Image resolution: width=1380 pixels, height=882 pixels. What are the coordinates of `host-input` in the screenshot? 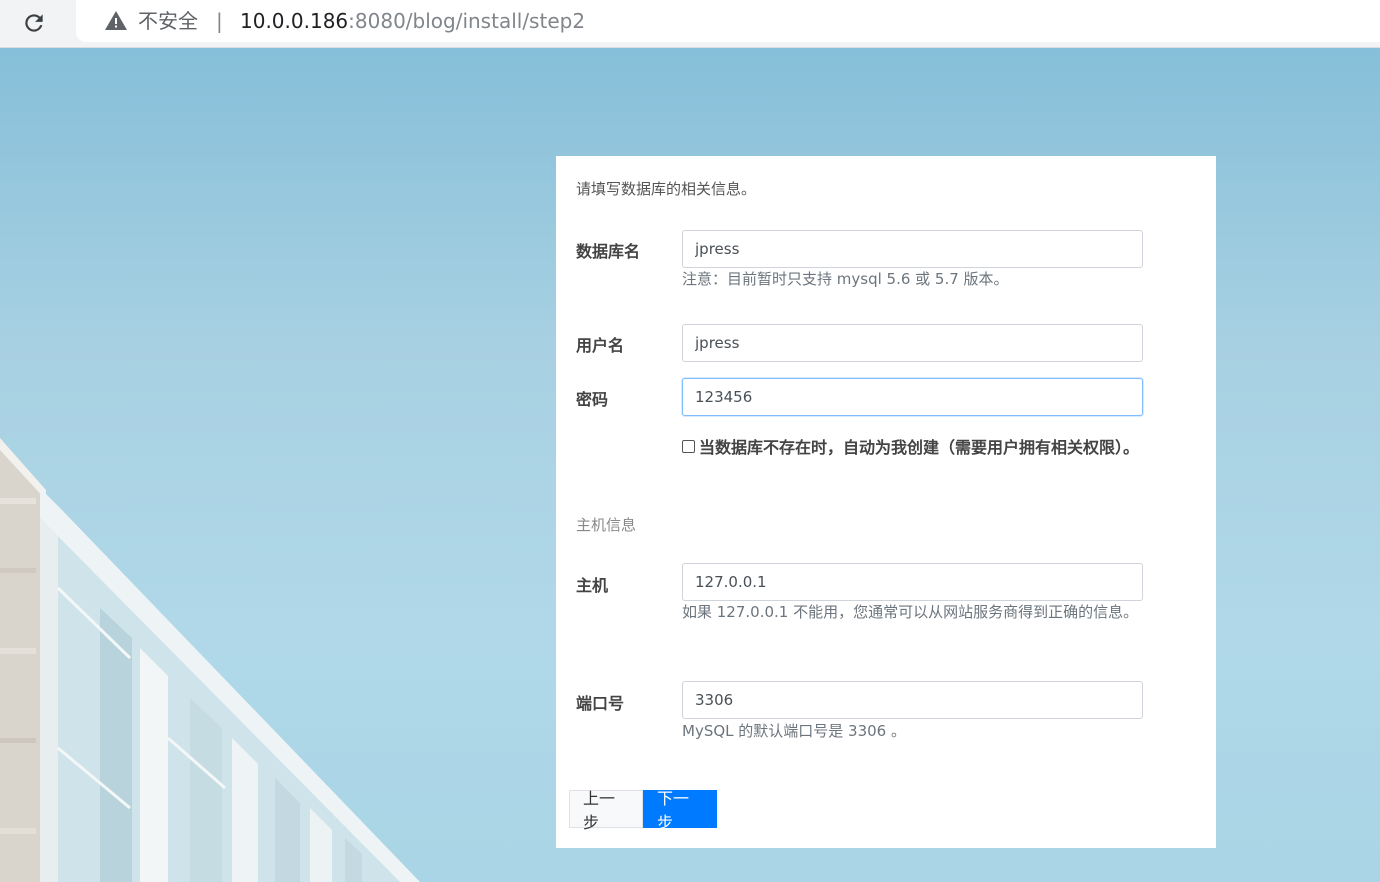 It's located at (912, 582).